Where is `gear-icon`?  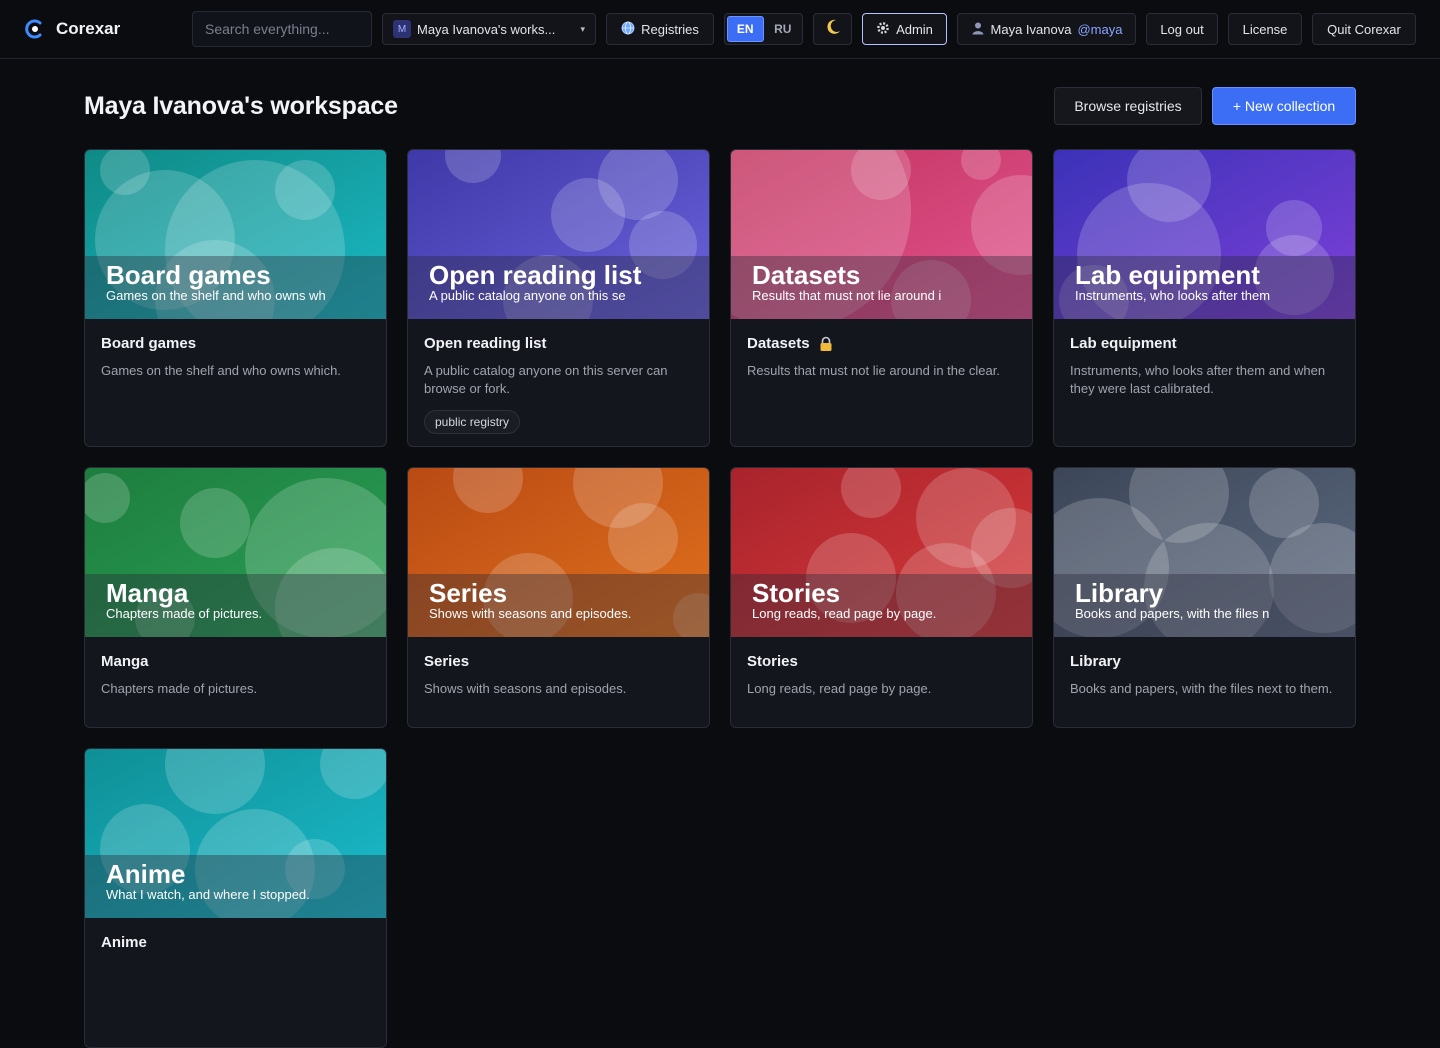
gear-icon is located at coordinates (883, 29).